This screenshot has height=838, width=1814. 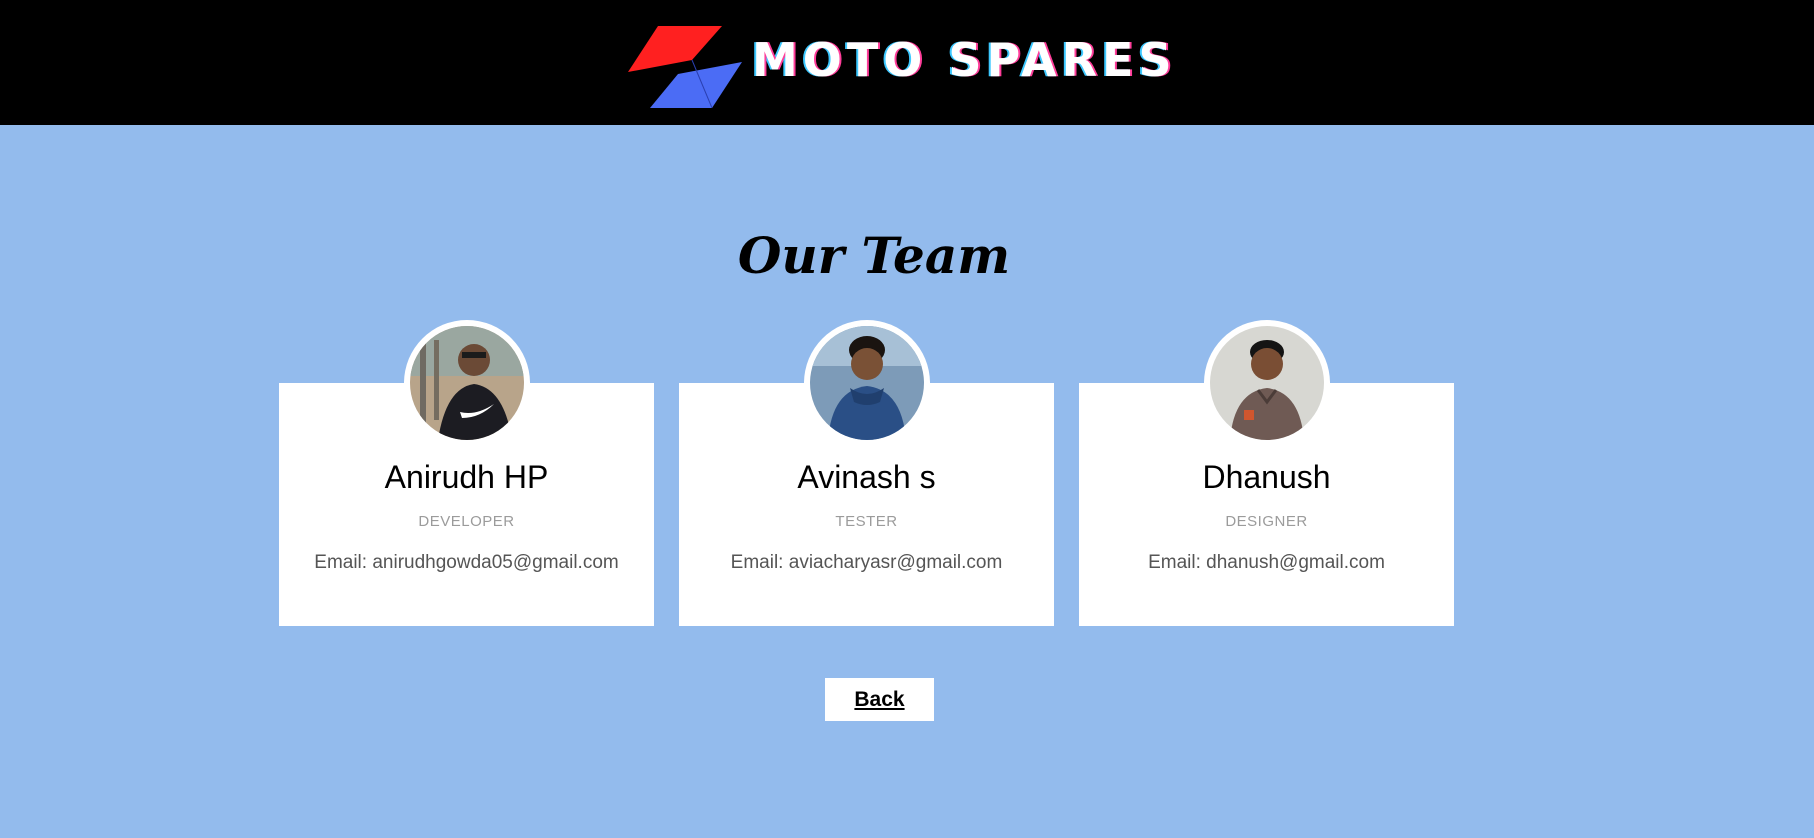 I want to click on site-header: MOTO SPARES, so click(x=907, y=62).